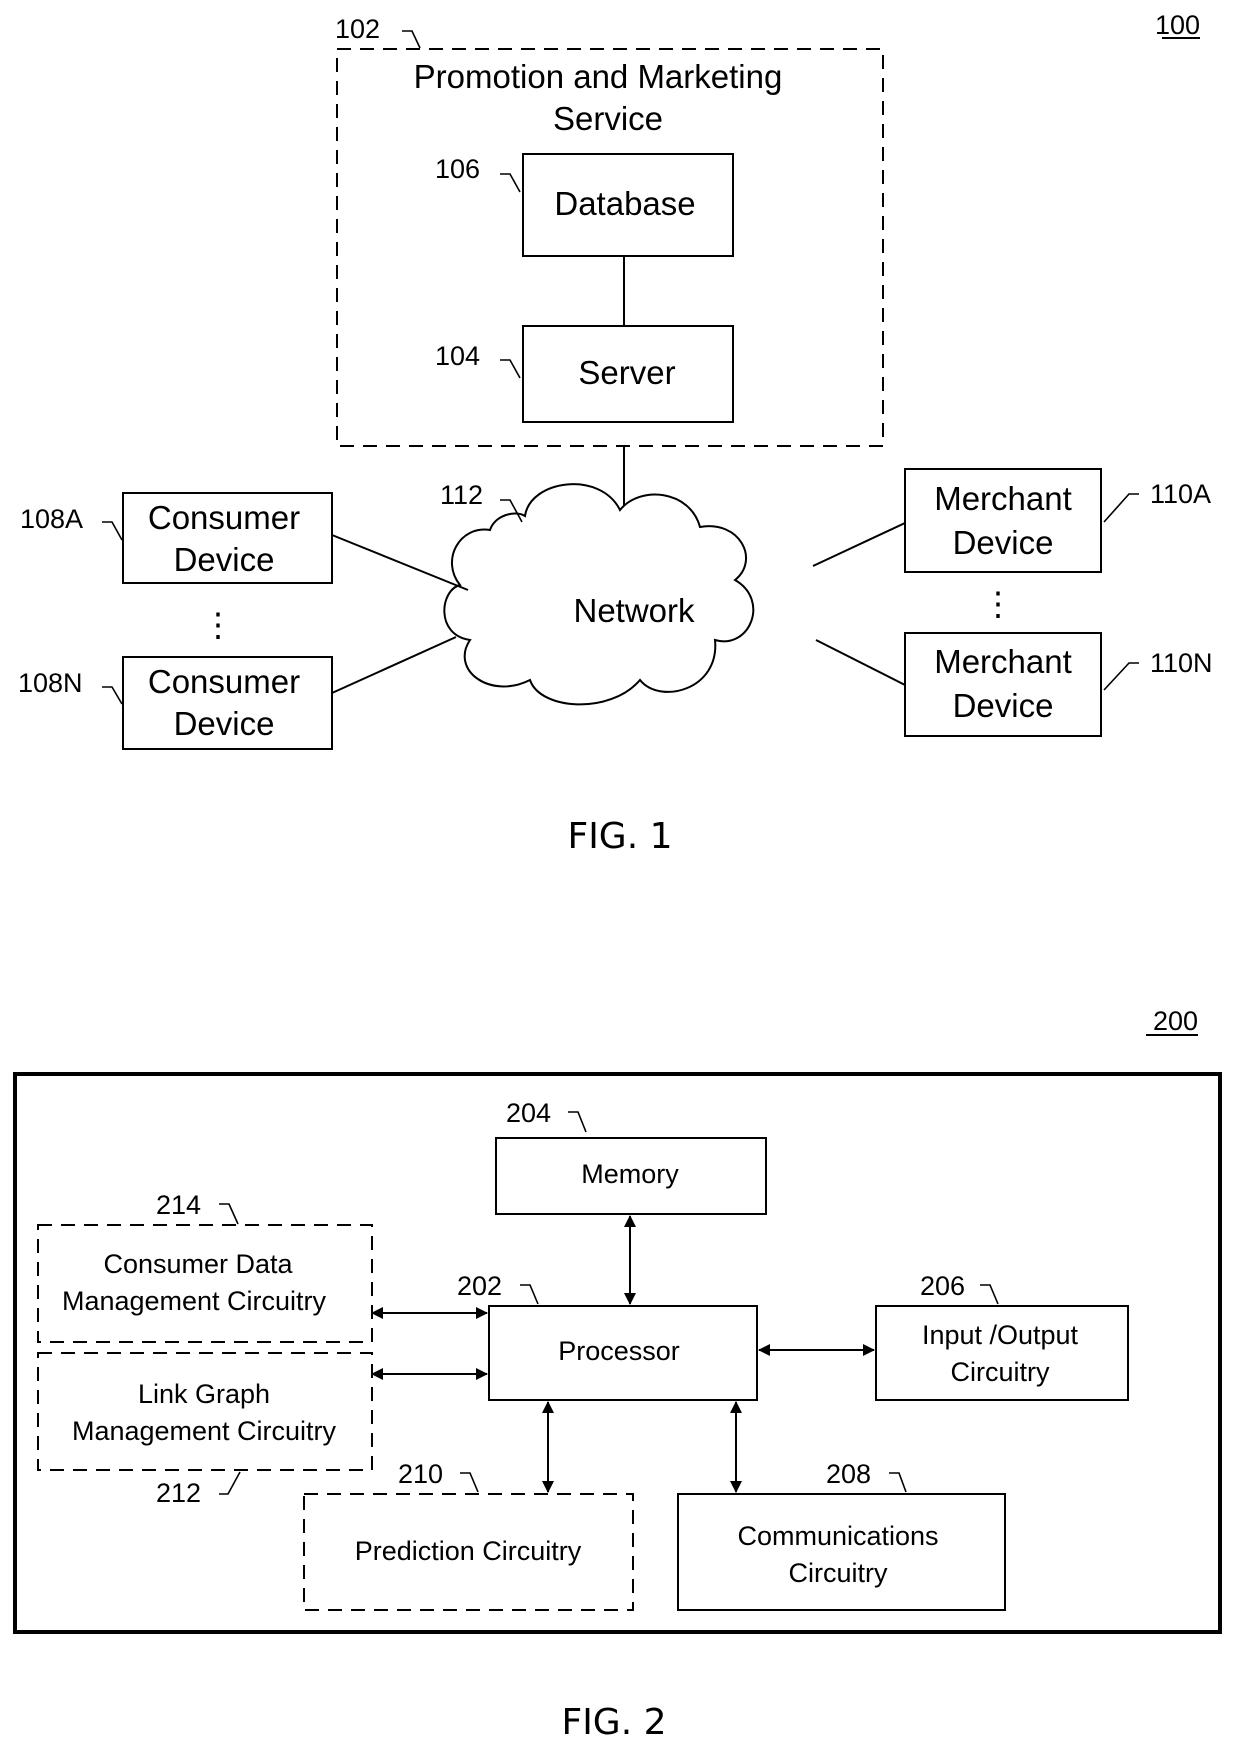 The height and width of the screenshot is (1749, 1240). Describe the element at coordinates (624, 203) in the screenshot. I see `database-label: Database` at that location.